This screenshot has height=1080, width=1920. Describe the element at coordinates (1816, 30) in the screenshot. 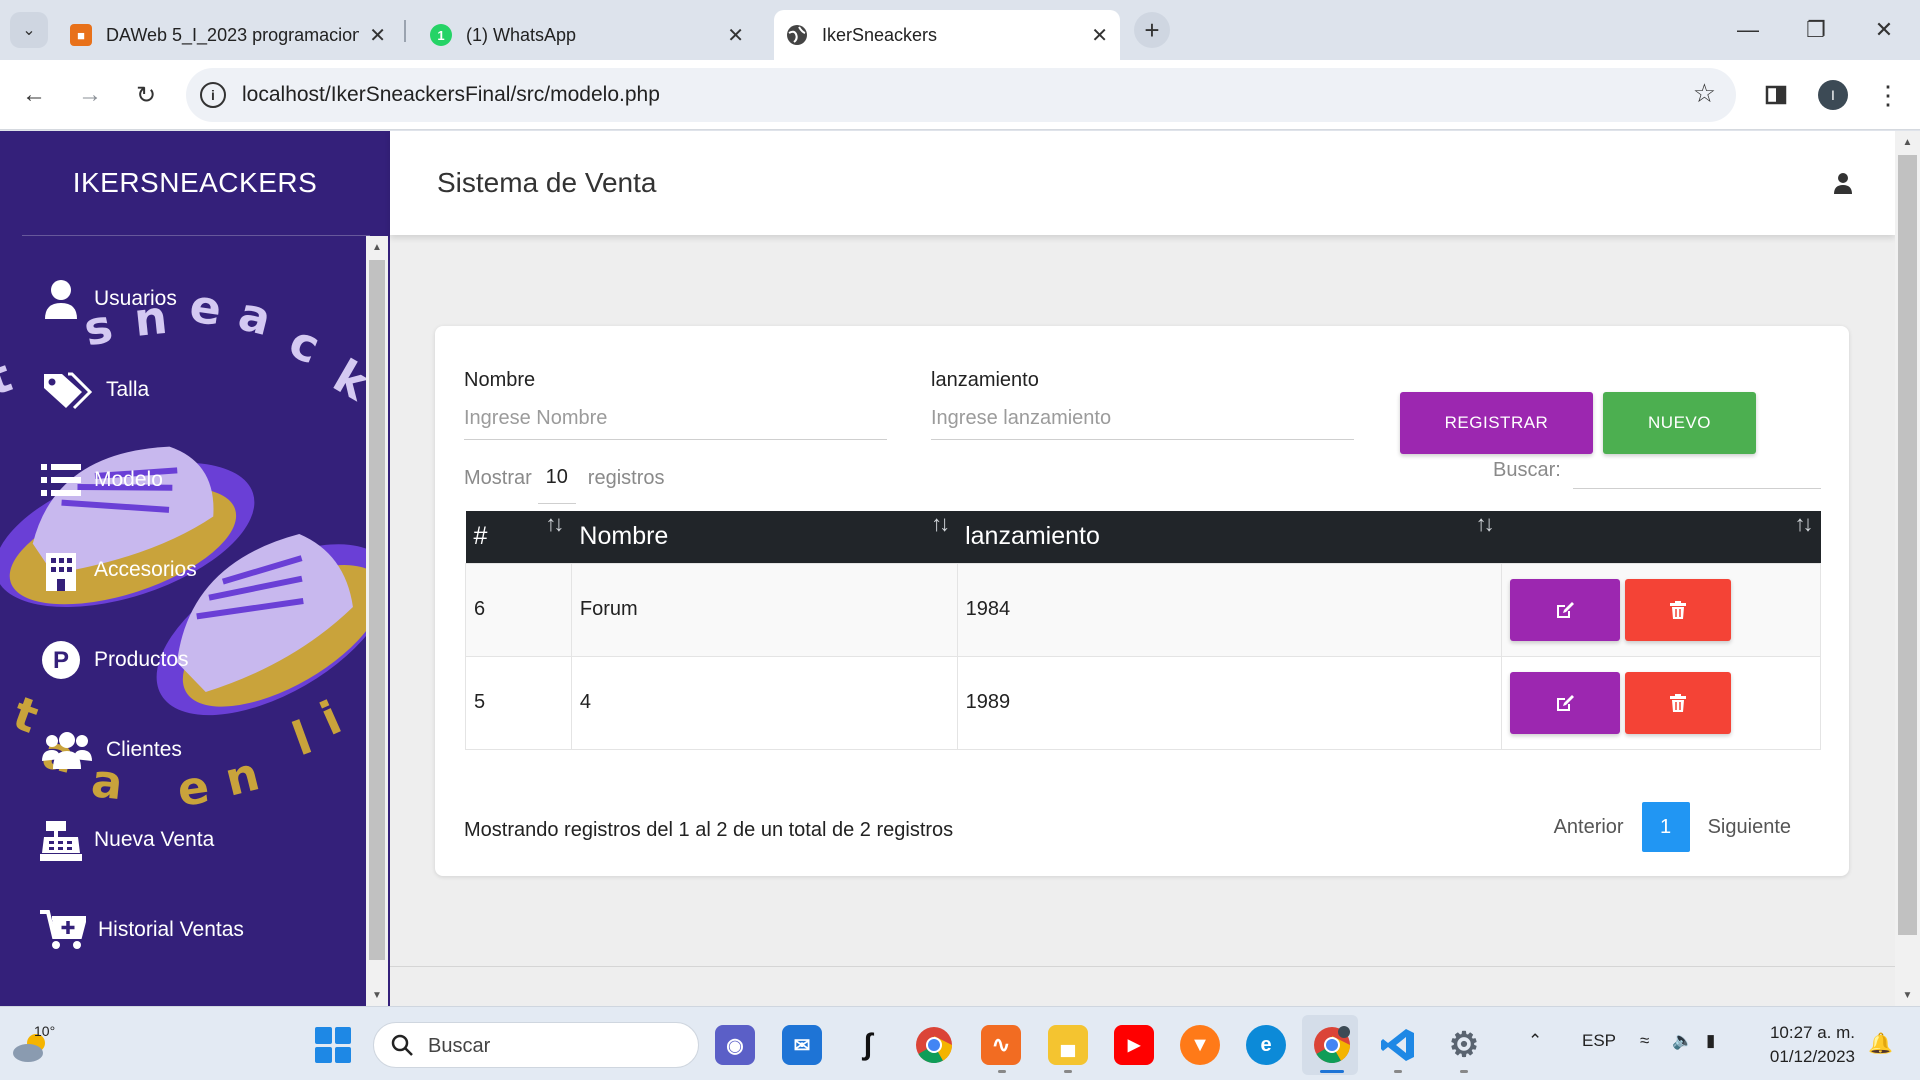

I see `restore-icon: ❐` at that location.